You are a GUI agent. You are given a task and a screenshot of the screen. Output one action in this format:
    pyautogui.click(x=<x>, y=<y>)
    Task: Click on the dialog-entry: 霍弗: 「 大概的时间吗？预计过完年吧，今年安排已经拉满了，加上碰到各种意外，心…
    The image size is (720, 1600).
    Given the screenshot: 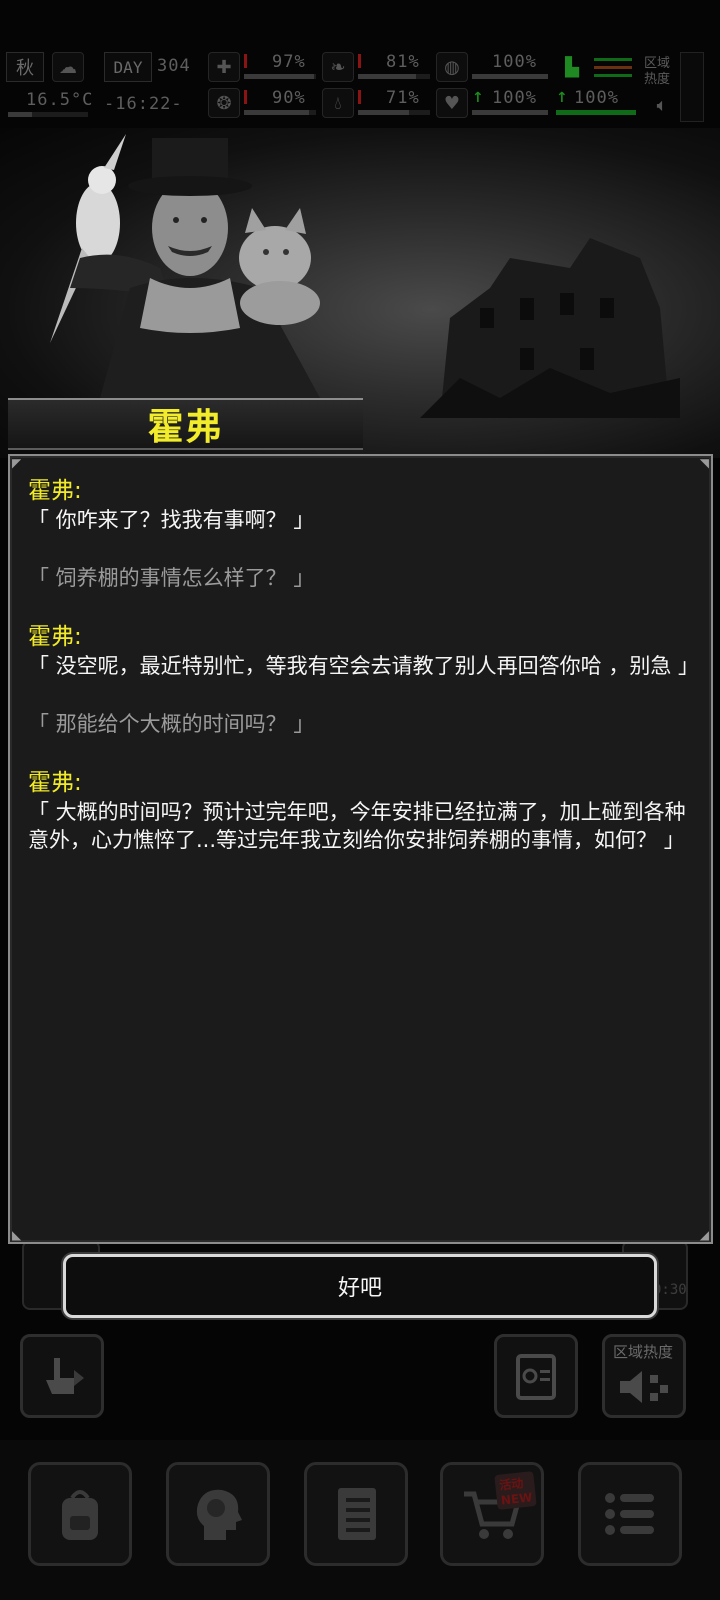 What is the action you would take?
    pyautogui.click(x=360, y=811)
    